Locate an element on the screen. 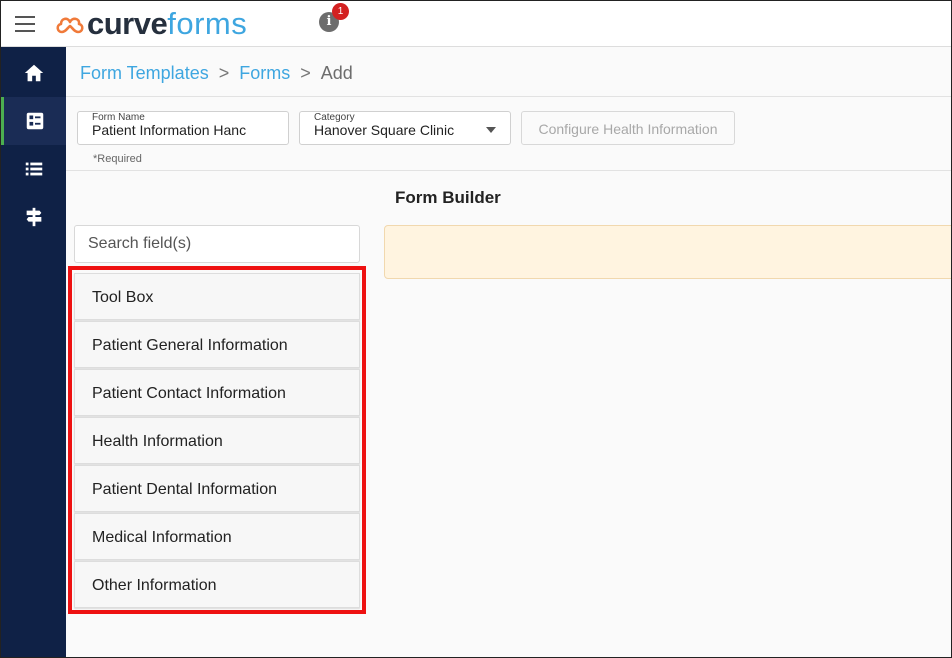 The width and height of the screenshot is (952, 658). home-icon is located at coordinates (33, 73).